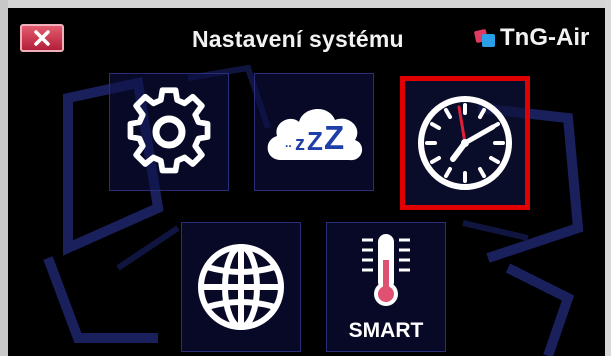  What do you see at coordinates (4, 178) in the screenshot?
I see `device-bezel-left` at bounding box center [4, 178].